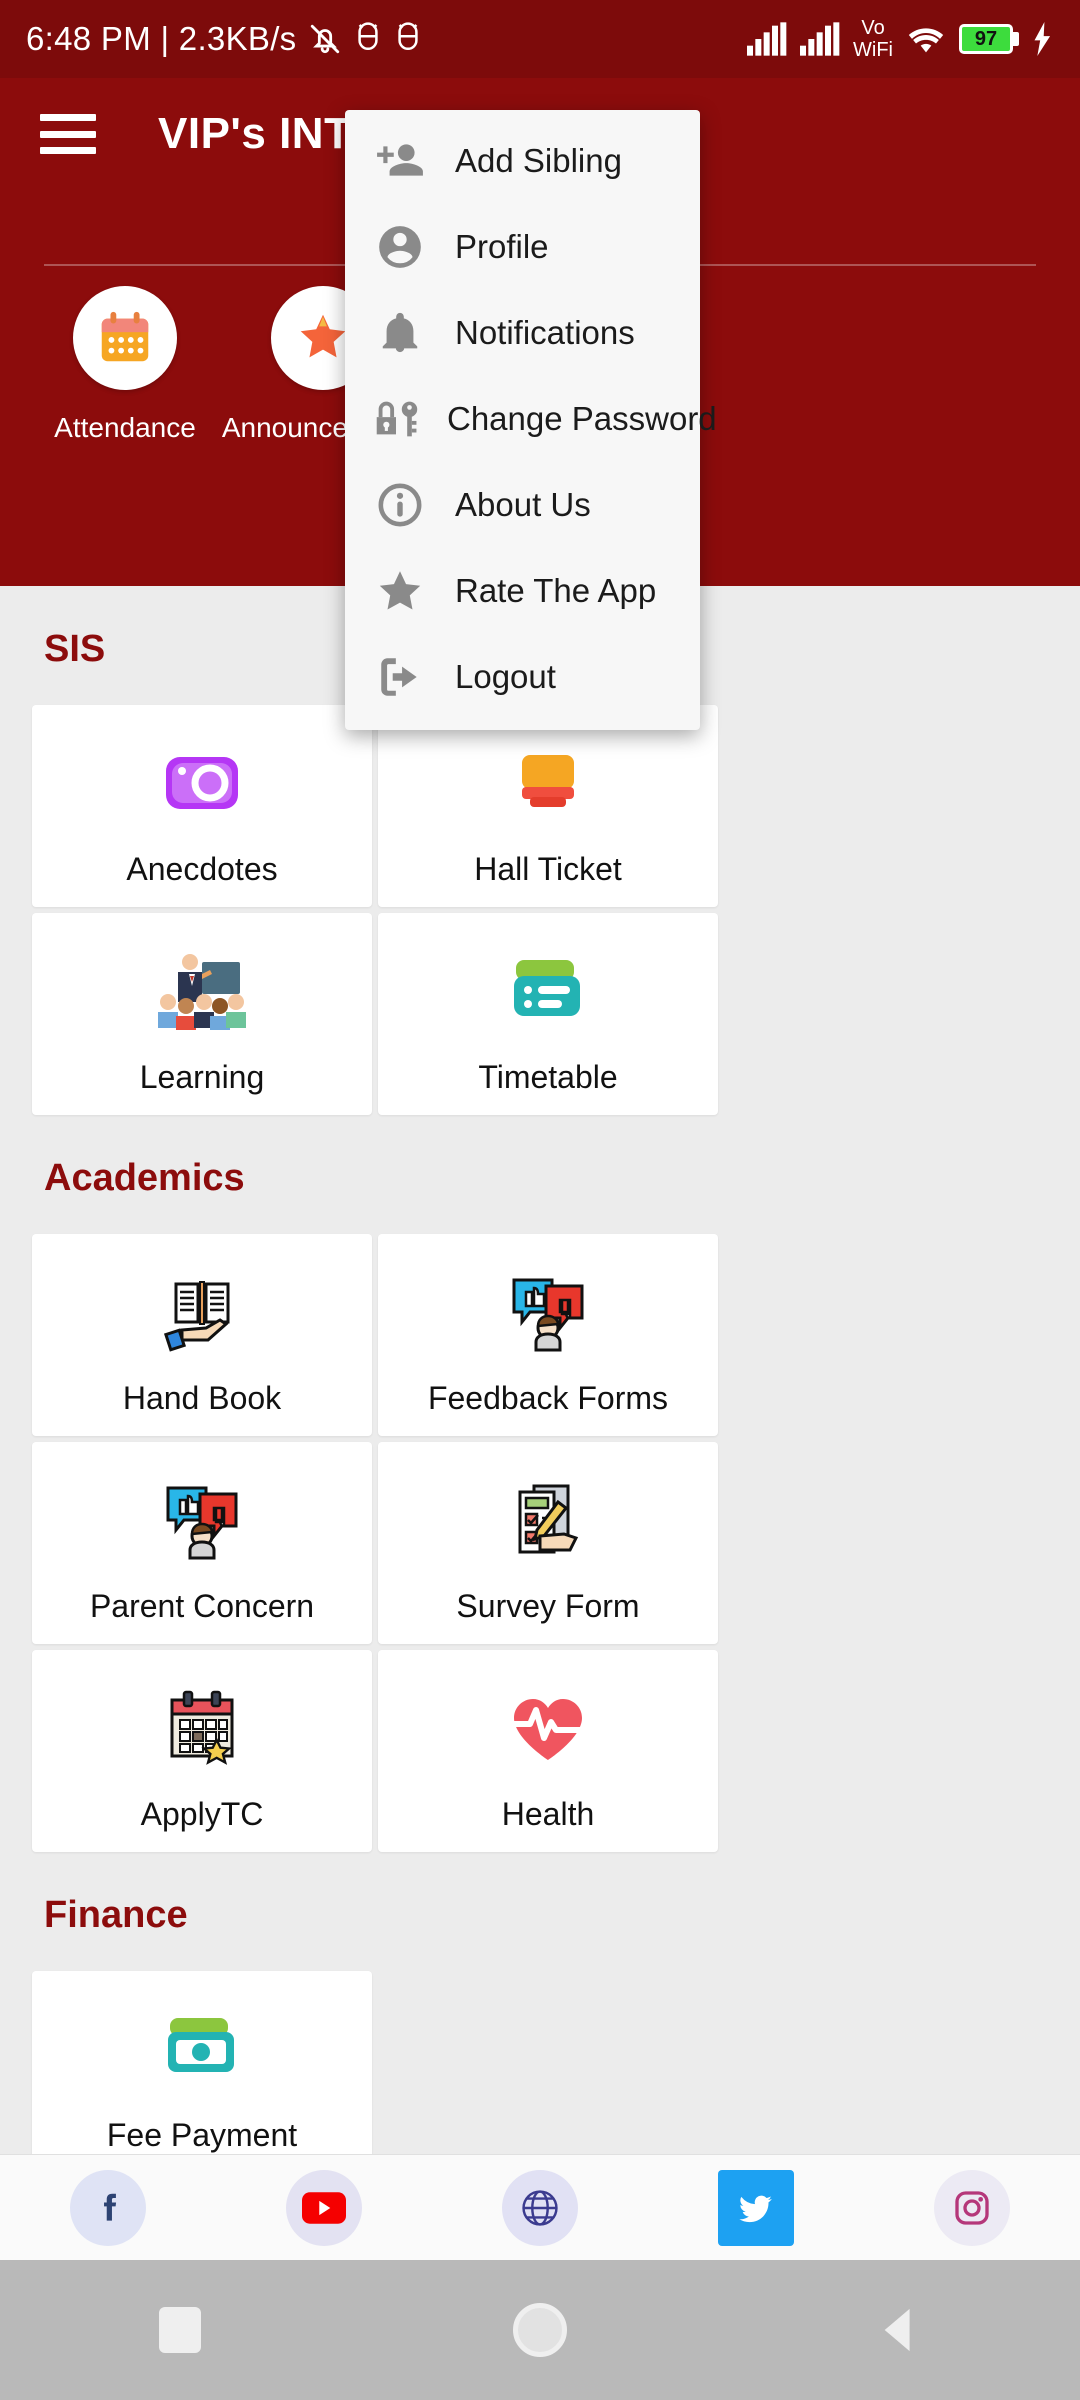 Image resolution: width=1080 pixels, height=2400 pixels. What do you see at coordinates (202, 1398) in the screenshot?
I see `app-card-label: Hand Book` at bounding box center [202, 1398].